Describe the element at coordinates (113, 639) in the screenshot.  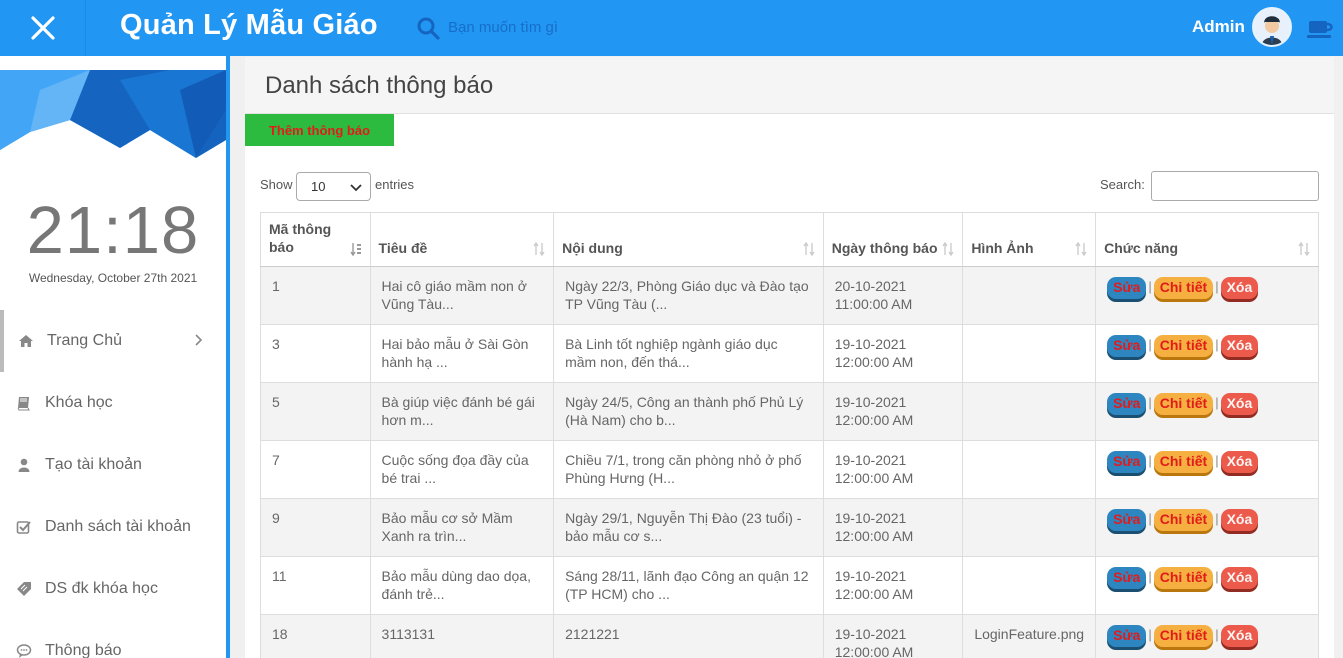
I see `sidebar-item-notifications: Thông báo` at that location.